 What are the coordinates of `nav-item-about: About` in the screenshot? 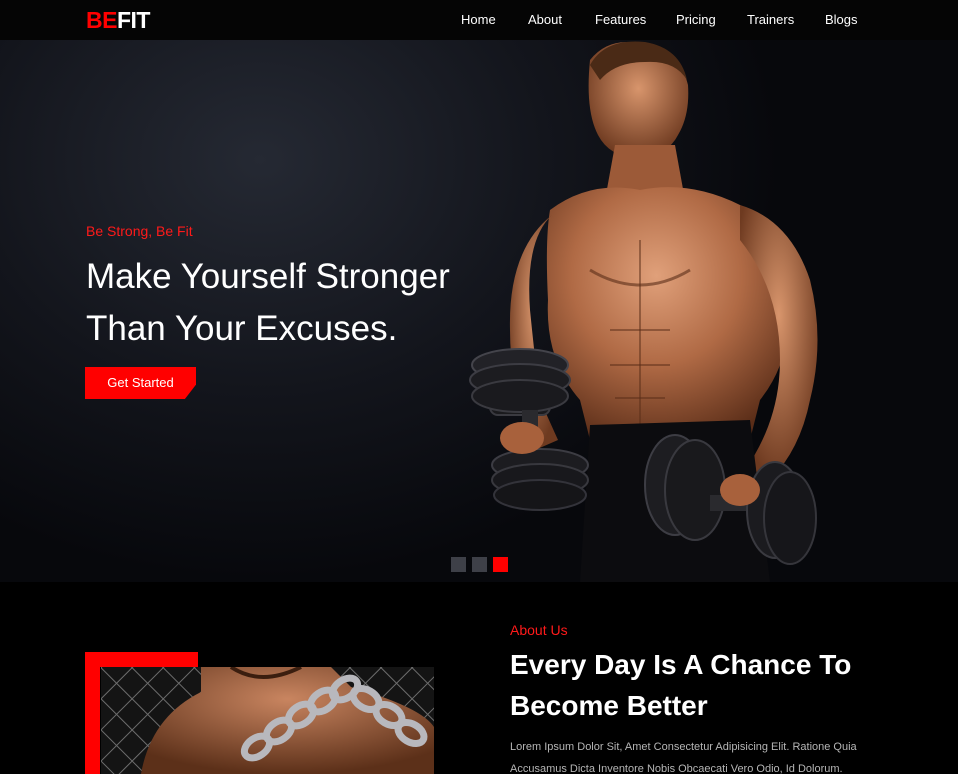 It's located at (545, 19).